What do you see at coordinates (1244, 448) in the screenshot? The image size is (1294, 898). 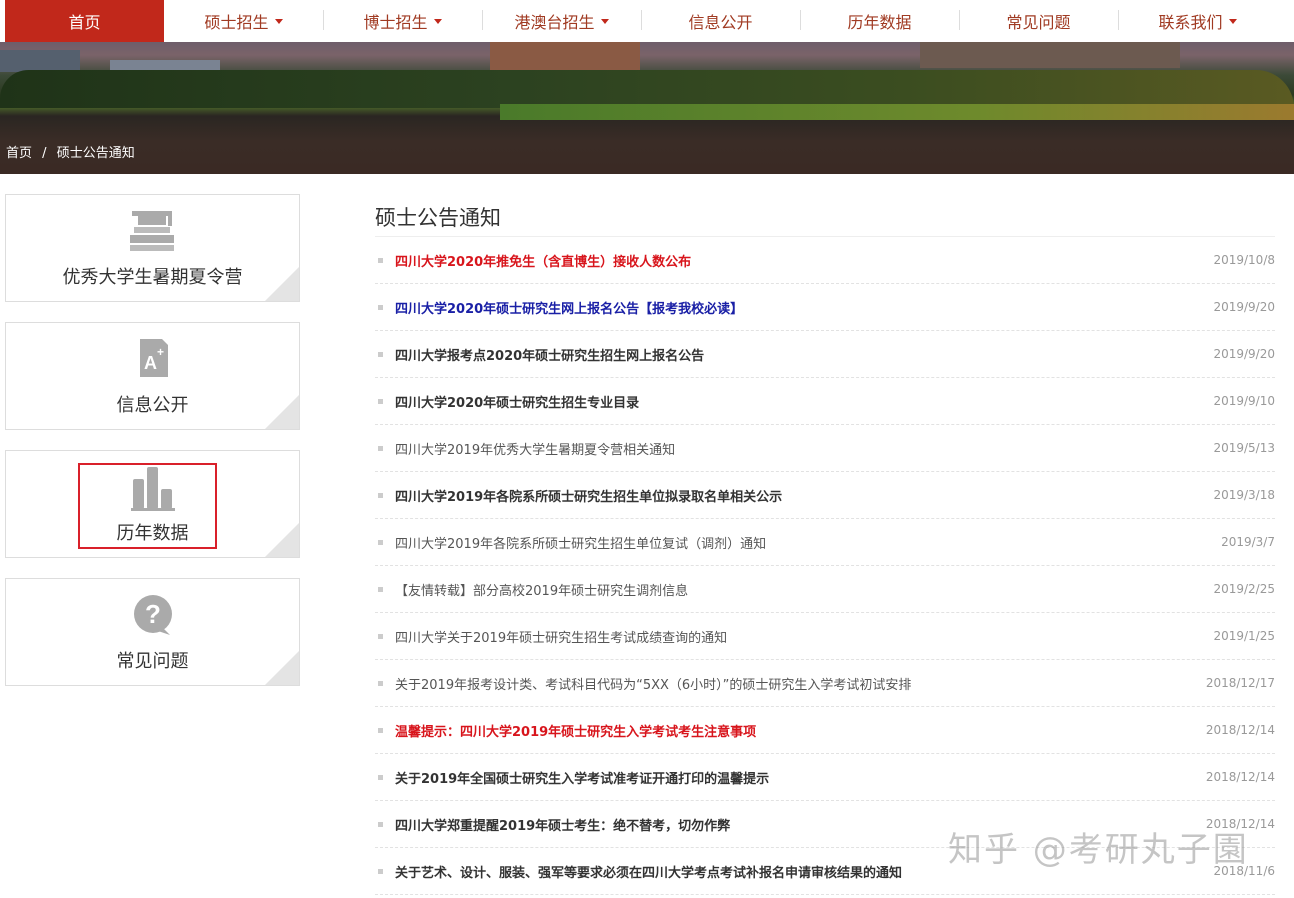 I see `notice-date: 2019/5/13` at bounding box center [1244, 448].